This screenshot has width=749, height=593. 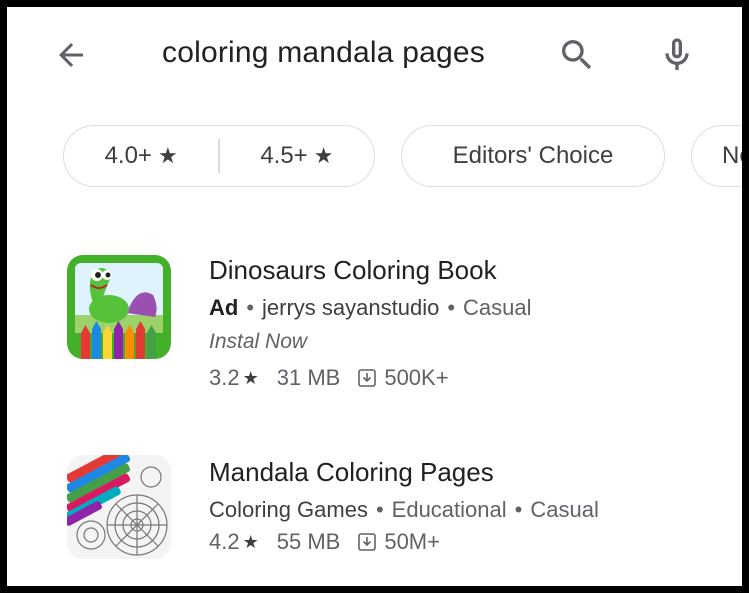 I want to click on mic-icon, so click(x=677, y=54).